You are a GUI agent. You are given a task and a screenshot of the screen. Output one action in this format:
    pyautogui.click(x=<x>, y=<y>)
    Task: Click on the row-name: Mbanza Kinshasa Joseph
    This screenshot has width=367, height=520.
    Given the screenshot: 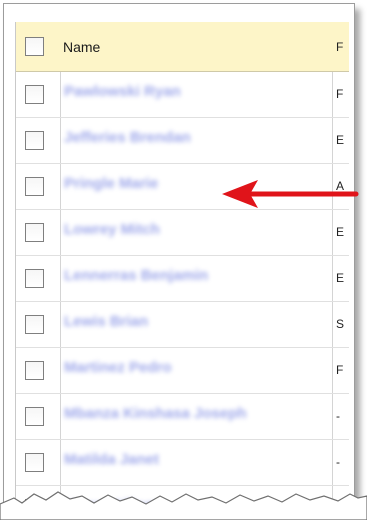 What is the action you would take?
    pyautogui.click(x=155, y=413)
    